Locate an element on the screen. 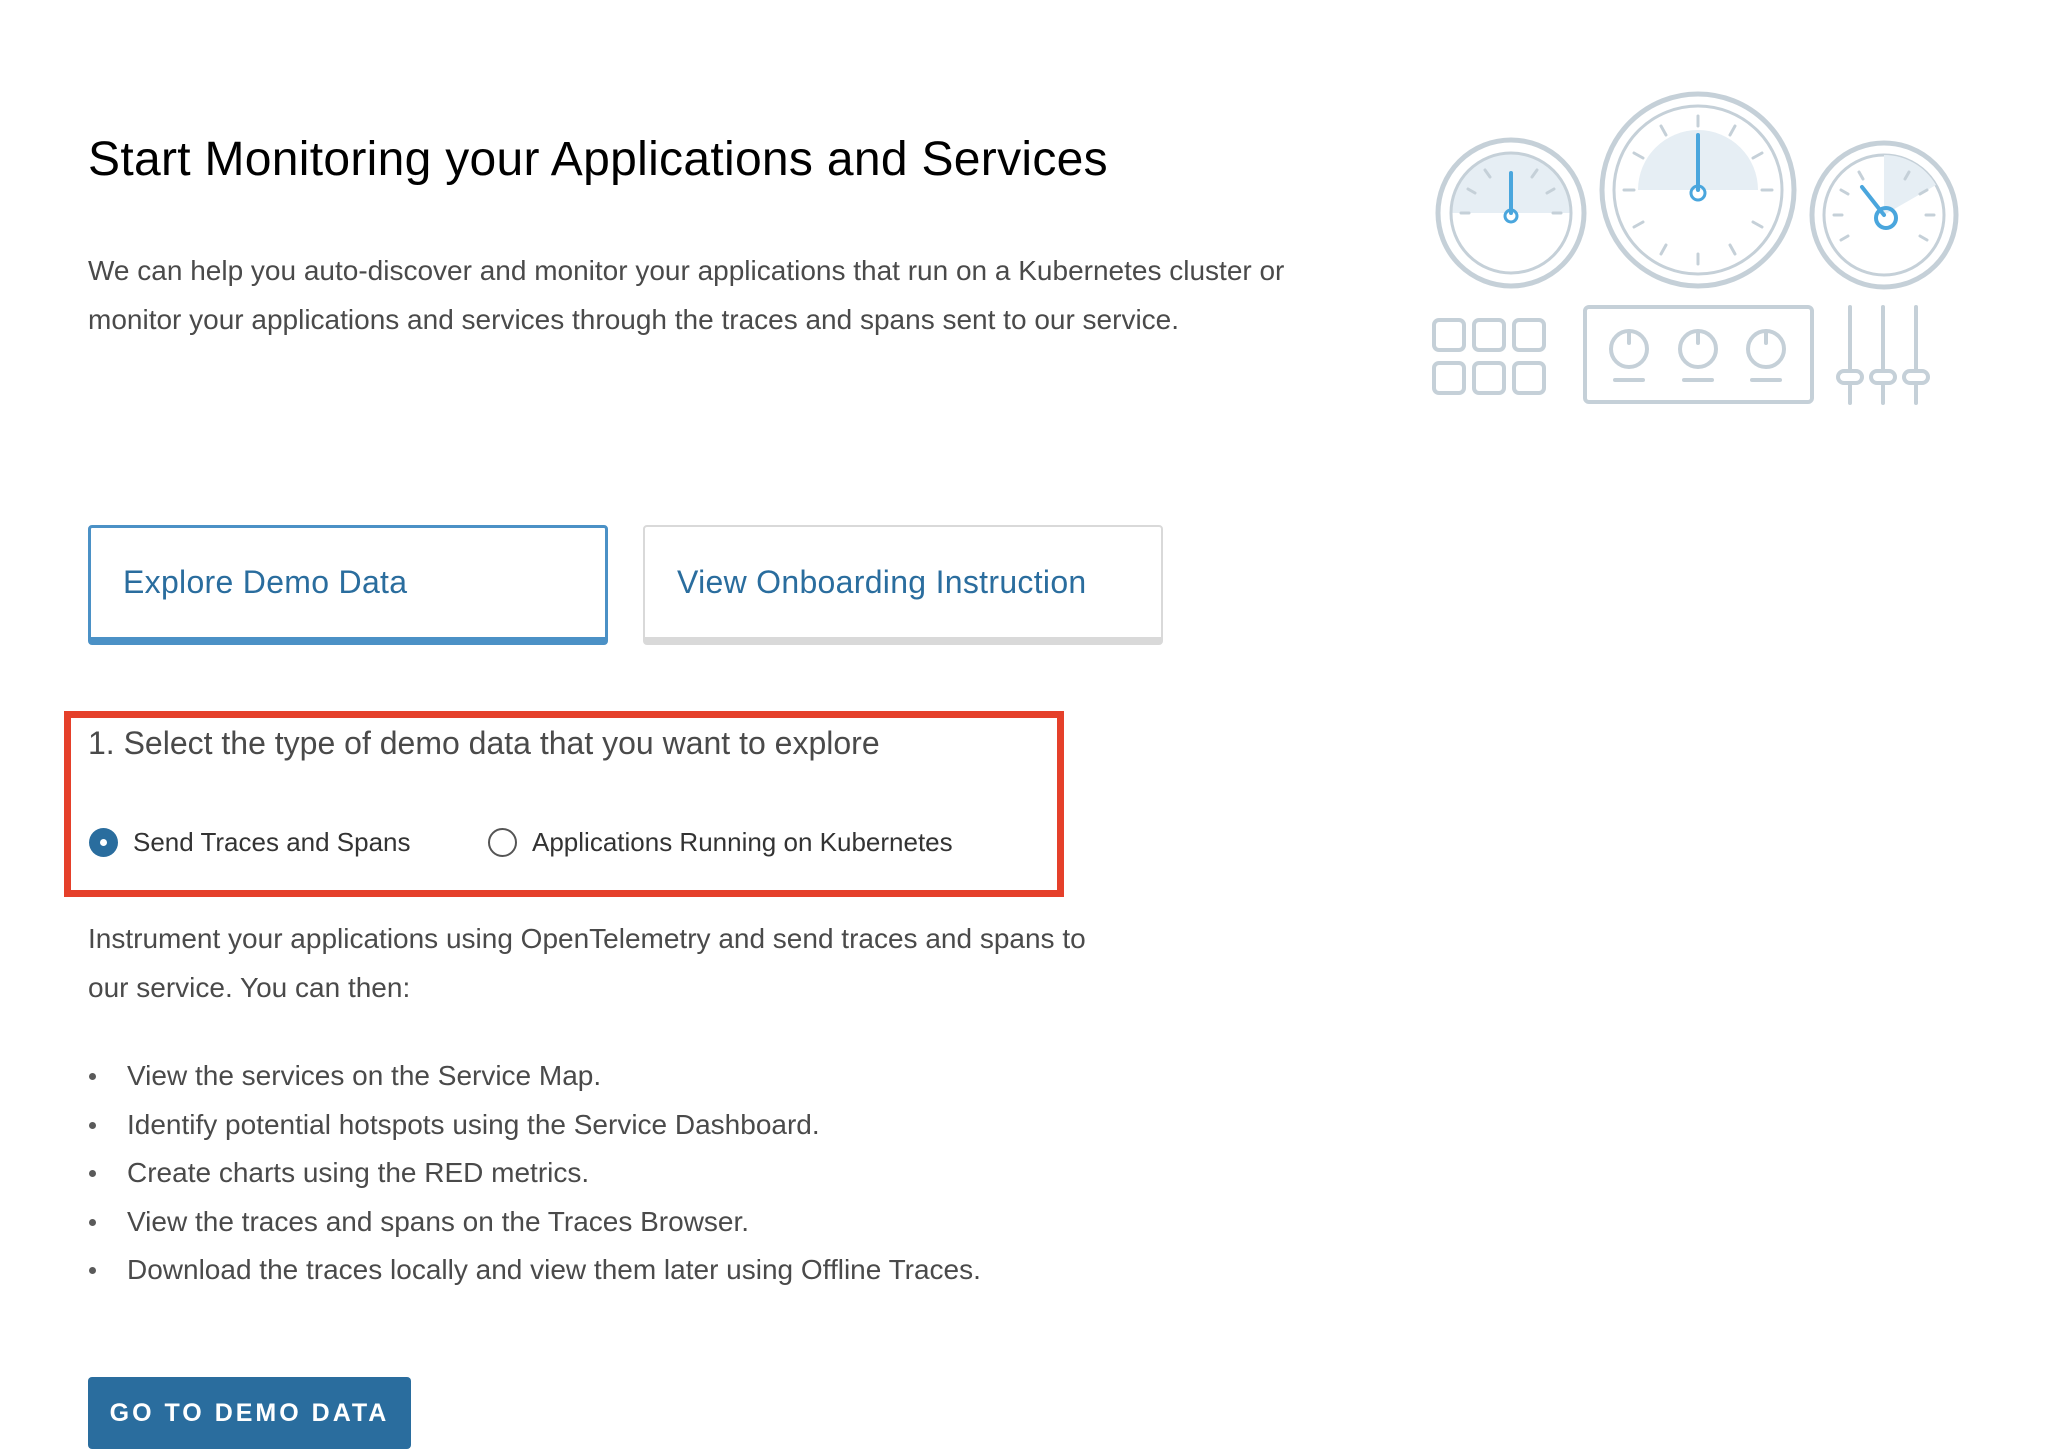  knob-panel-icon is located at coordinates (1698, 354).